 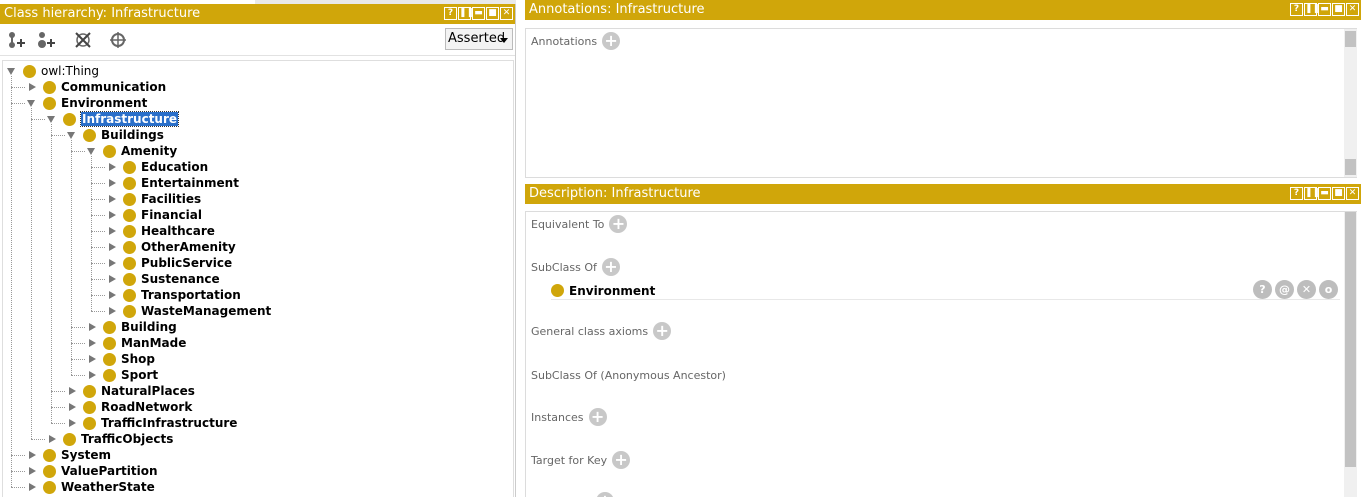 I want to click on tree-node: Sustenance, so click(x=163, y=279).